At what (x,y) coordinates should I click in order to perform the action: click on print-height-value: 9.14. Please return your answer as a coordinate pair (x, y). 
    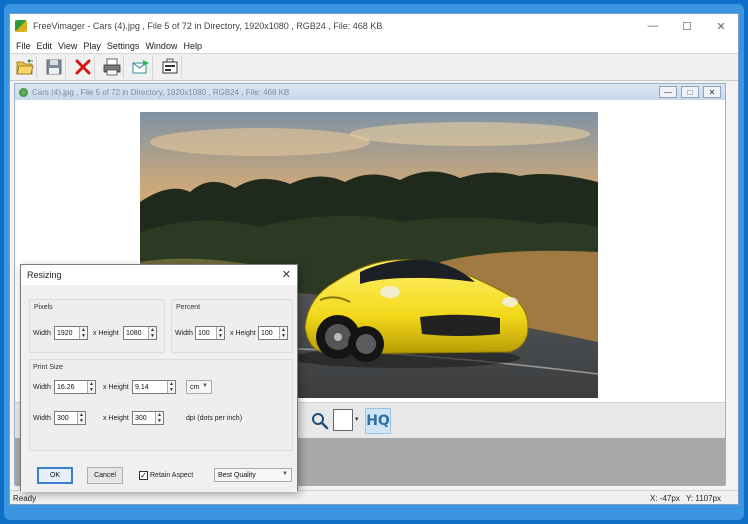
    Looking at the image, I should click on (142, 387).